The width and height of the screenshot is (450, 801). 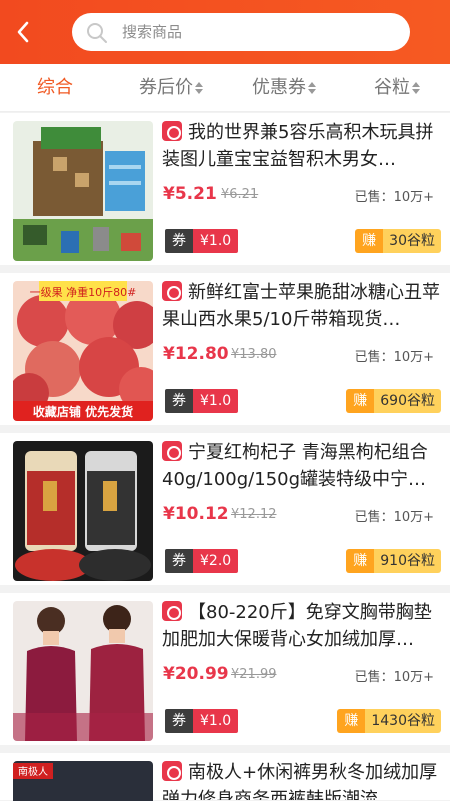 I want to click on search-placeholder: 搜索商品, so click(x=152, y=32).